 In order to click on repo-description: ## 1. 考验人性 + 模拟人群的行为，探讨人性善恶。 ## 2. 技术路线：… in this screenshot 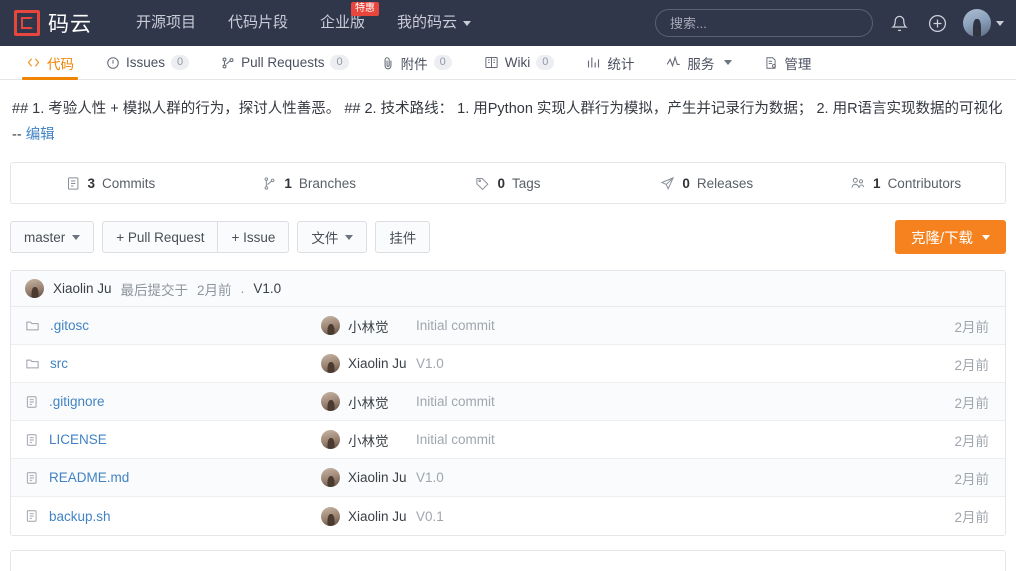, I will do `click(508, 121)`.